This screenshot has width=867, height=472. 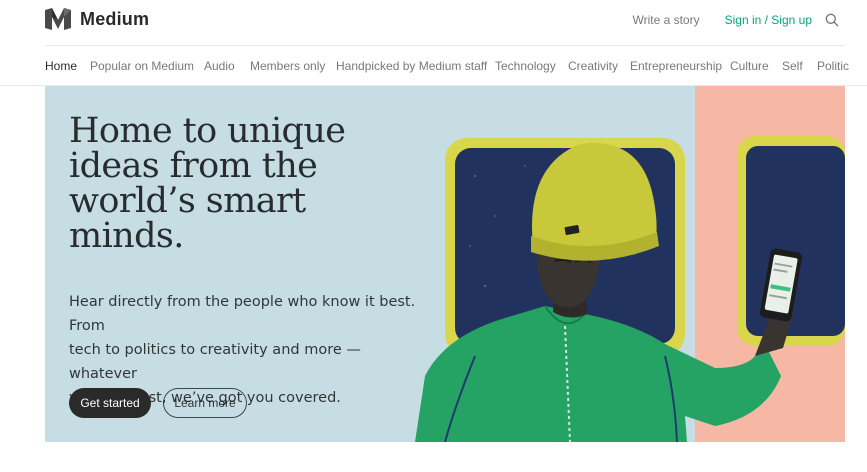 What do you see at coordinates (411, 66) in the screenshot?
I see `nav-item-handpicked: Handpicked by Medium staff` at bounding box center [411, 66].